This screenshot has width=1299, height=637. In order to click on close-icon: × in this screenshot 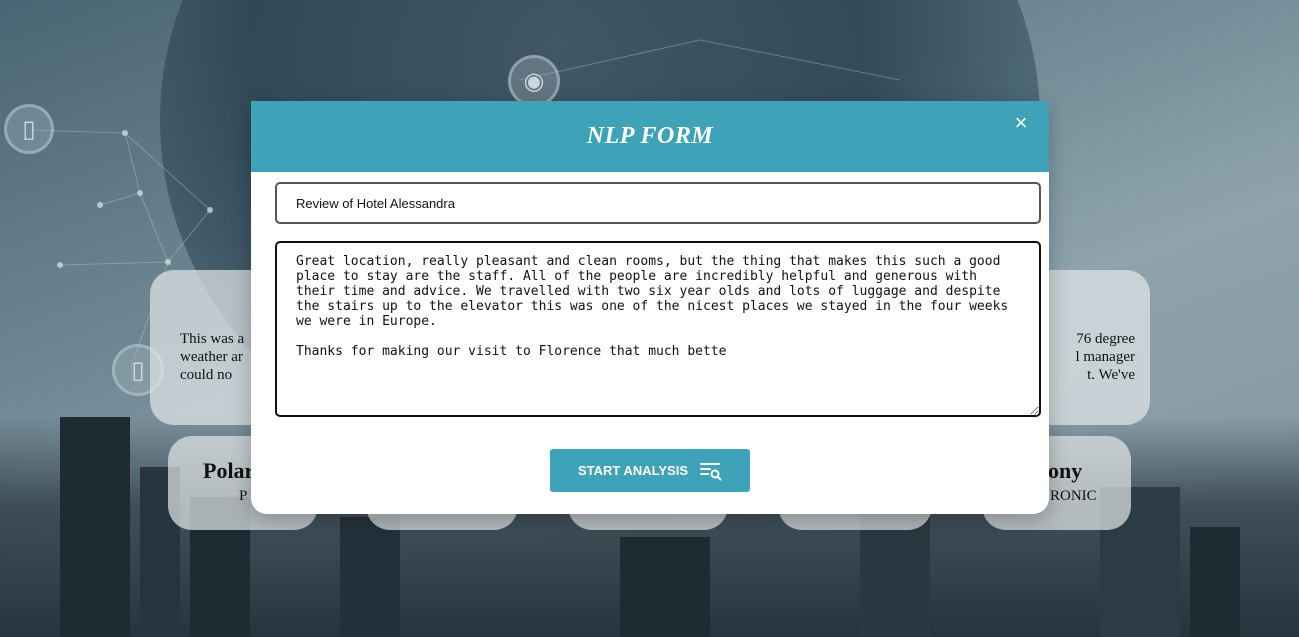, I will do `click(1021, 123)`.